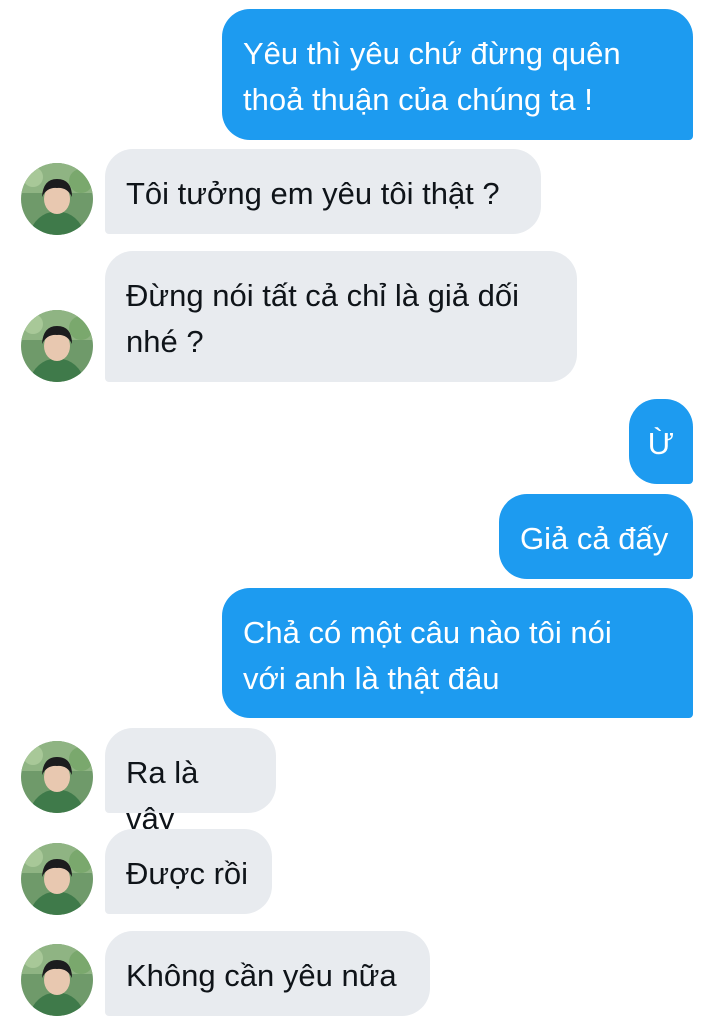 The width and height of the screenshot is (716, 1026). What do you see at coordinates (341, 316) in the screenshot?
I see `incoming-message: Đừng nói tất cả chỉ là giả dối nhé ?` at bounding box center [341, 316].